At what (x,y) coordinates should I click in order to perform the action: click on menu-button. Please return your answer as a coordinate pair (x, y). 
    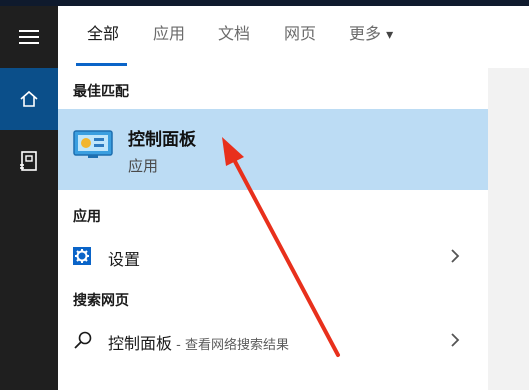
    Looking at the image, I should click on (29, 37).